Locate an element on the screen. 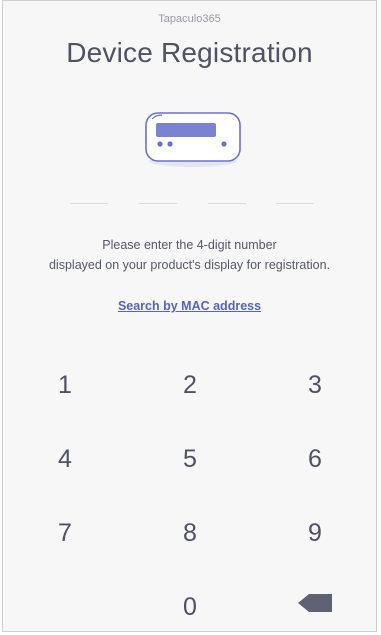 The height and width of the screenshot is (635, 381). code-digit-slots is located at coordinates (189, 204).